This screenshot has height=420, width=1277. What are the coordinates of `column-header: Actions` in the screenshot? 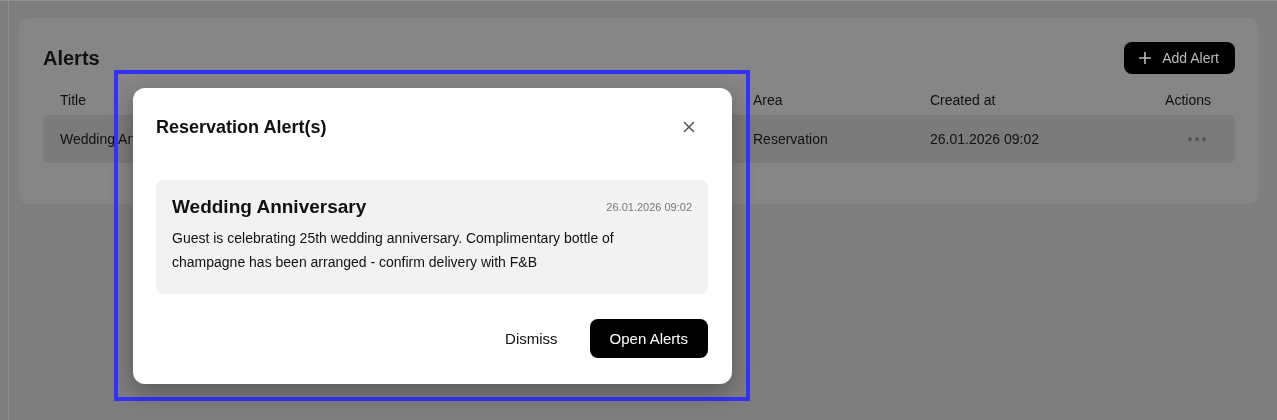 It's located at (1188, 100).